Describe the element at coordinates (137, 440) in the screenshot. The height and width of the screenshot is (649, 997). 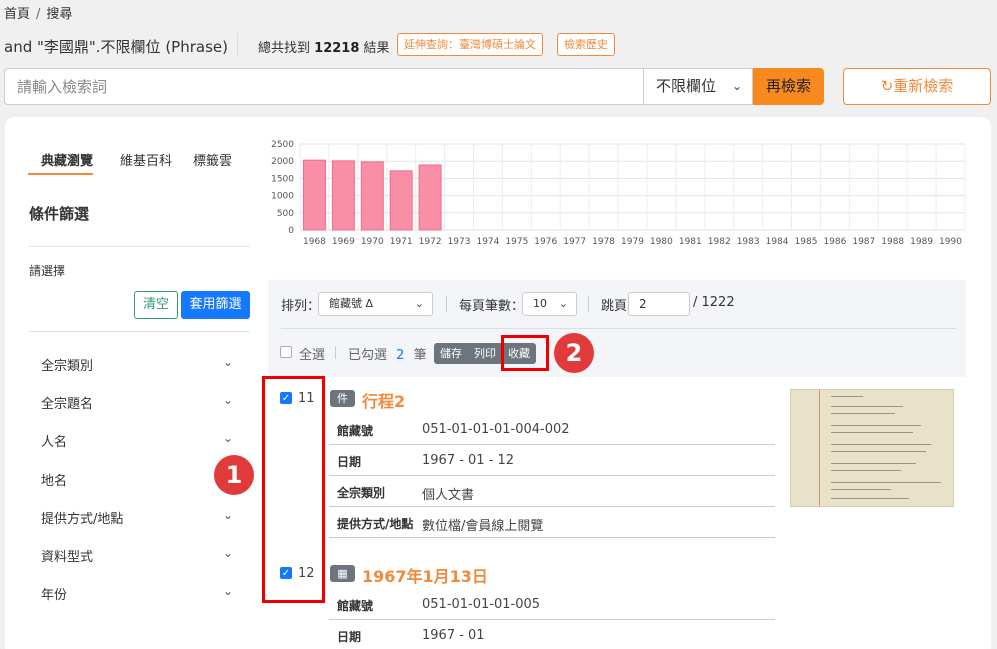
I see `facet-person: 人名 ⌄` at that location.